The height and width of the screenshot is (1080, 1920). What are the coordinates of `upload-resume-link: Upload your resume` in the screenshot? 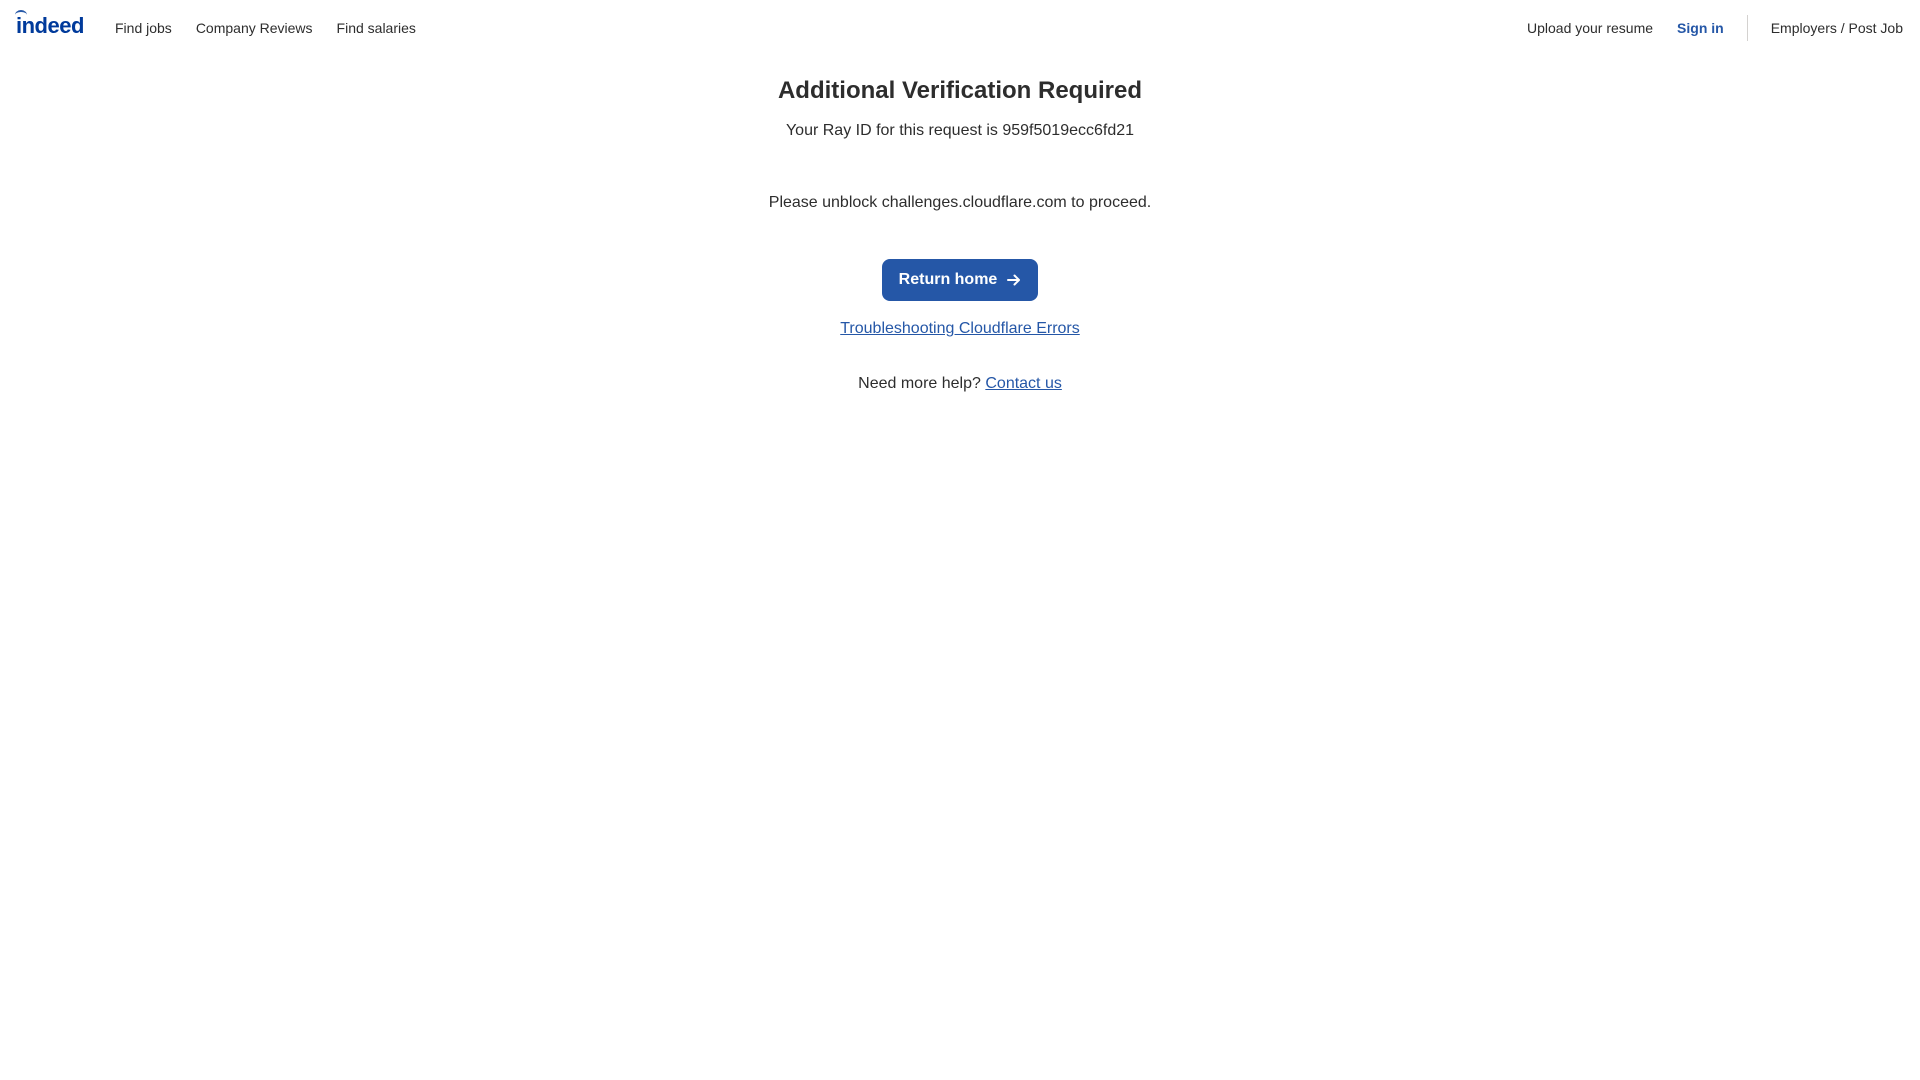 It's located at (1590, 28).